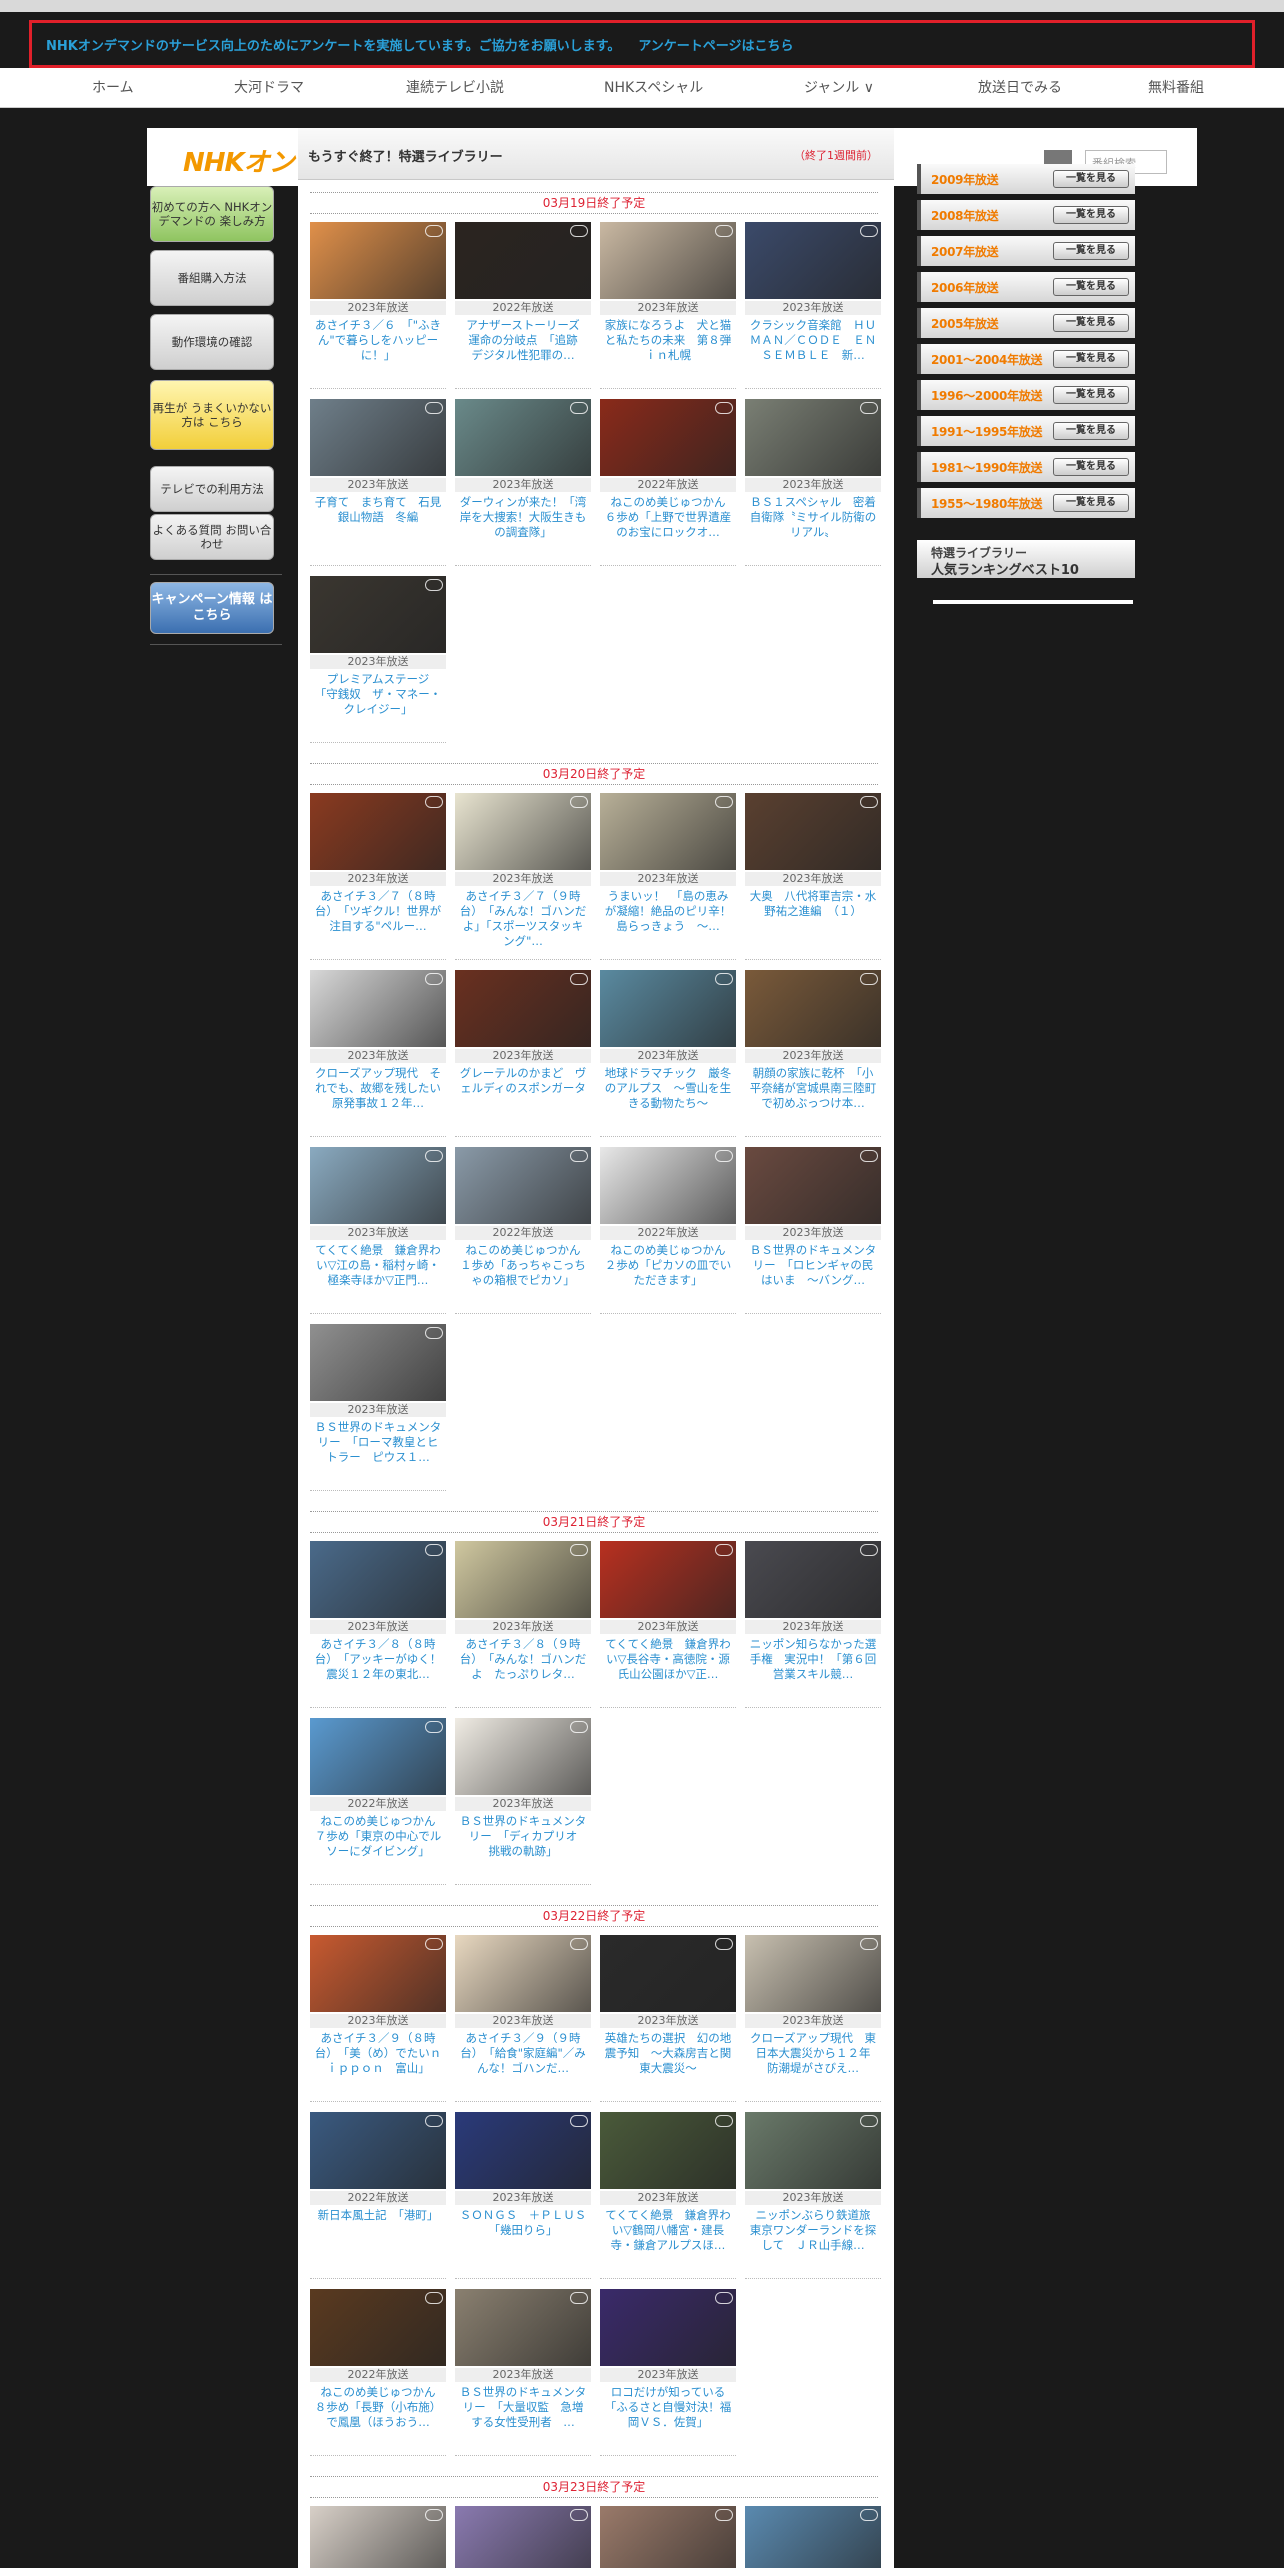 This screenshot has height=2568, width=1284. Describe the element at coordinates (668, 1055) in the screenshot. I see `program-card: 2023年放送 地球ドラマチック 厳冬のアルプス ～雪山を生きる動物たち～` at that location.